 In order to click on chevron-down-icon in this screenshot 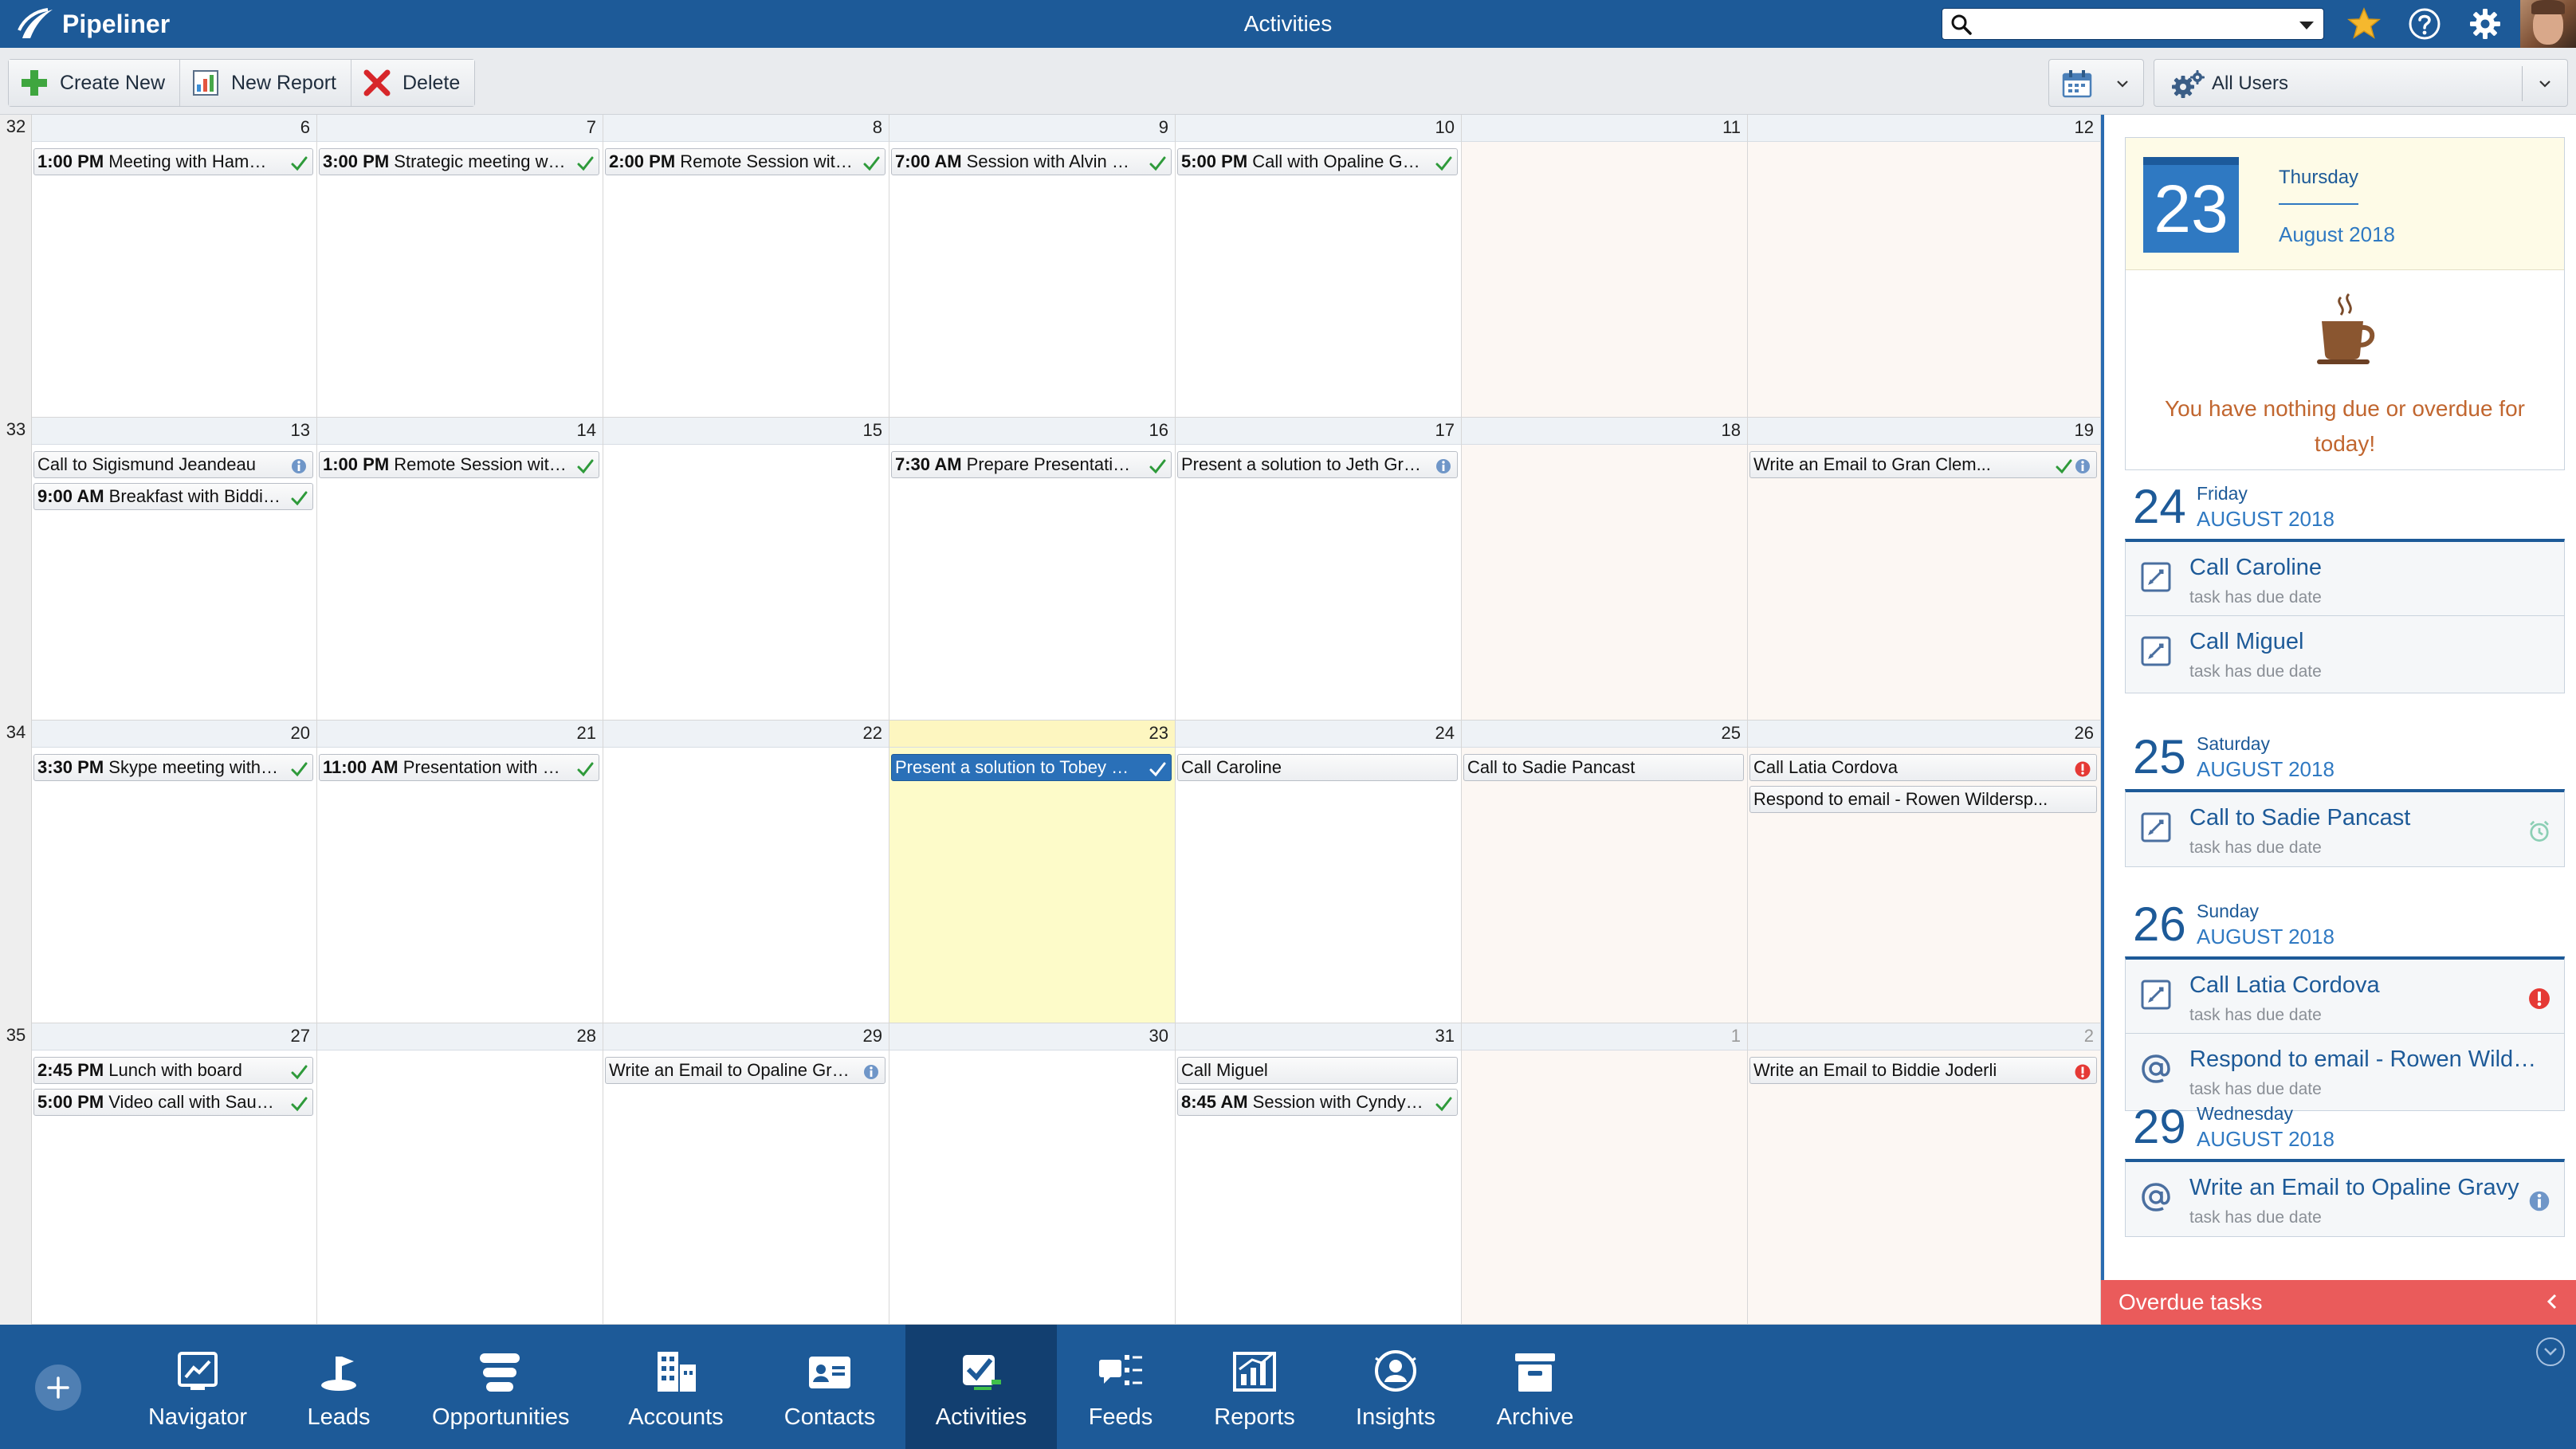, I will do `click(2122, 84)`.